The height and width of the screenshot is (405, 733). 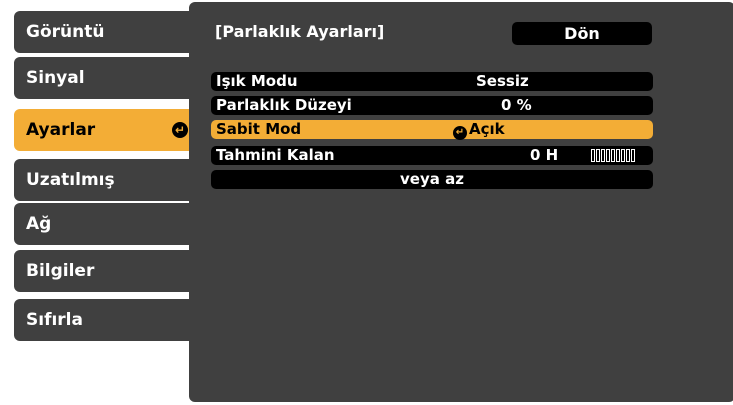 What do you see at coordinates (106, 224) in the screenshot?
I see `sidebar-item-ag: Ağ` at bounding box center [106, 224].